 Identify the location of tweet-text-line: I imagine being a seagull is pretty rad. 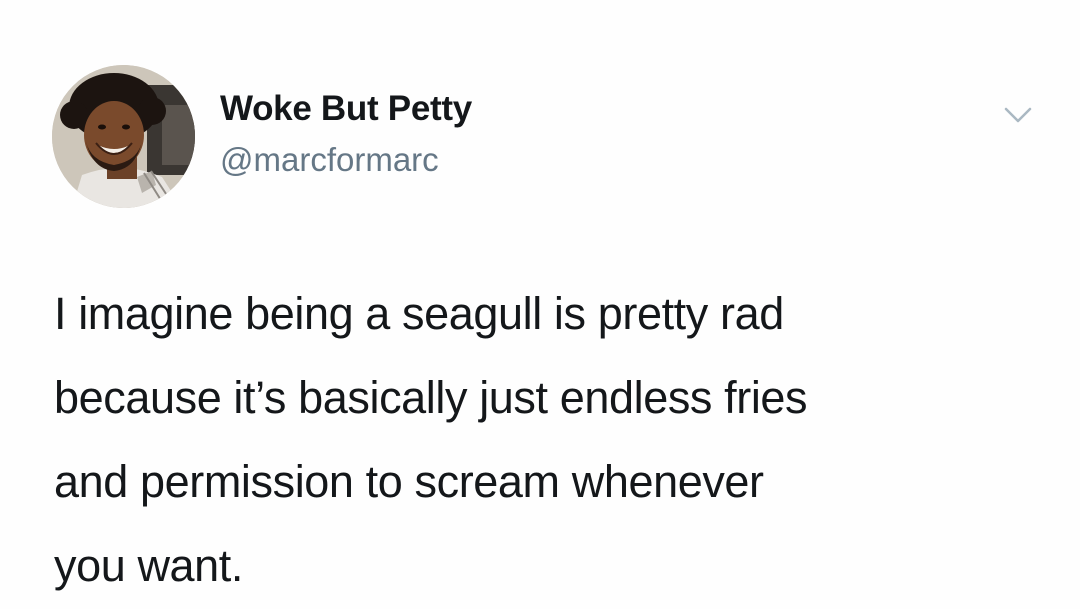
(419, 313).